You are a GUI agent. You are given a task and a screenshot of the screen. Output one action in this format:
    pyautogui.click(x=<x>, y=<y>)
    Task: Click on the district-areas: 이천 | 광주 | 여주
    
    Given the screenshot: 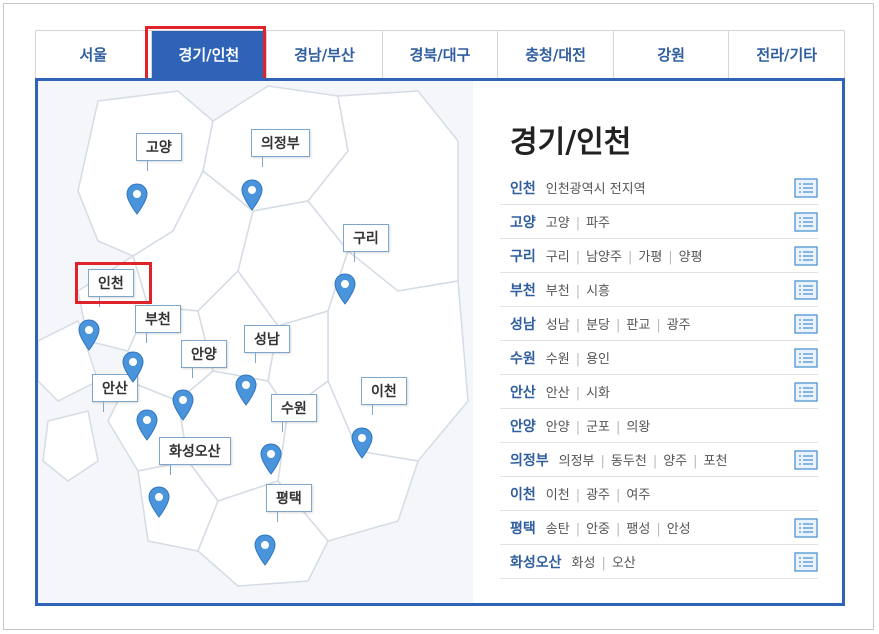 What is the action you would take?
    pyautogui.click(x=598, y=493)
    